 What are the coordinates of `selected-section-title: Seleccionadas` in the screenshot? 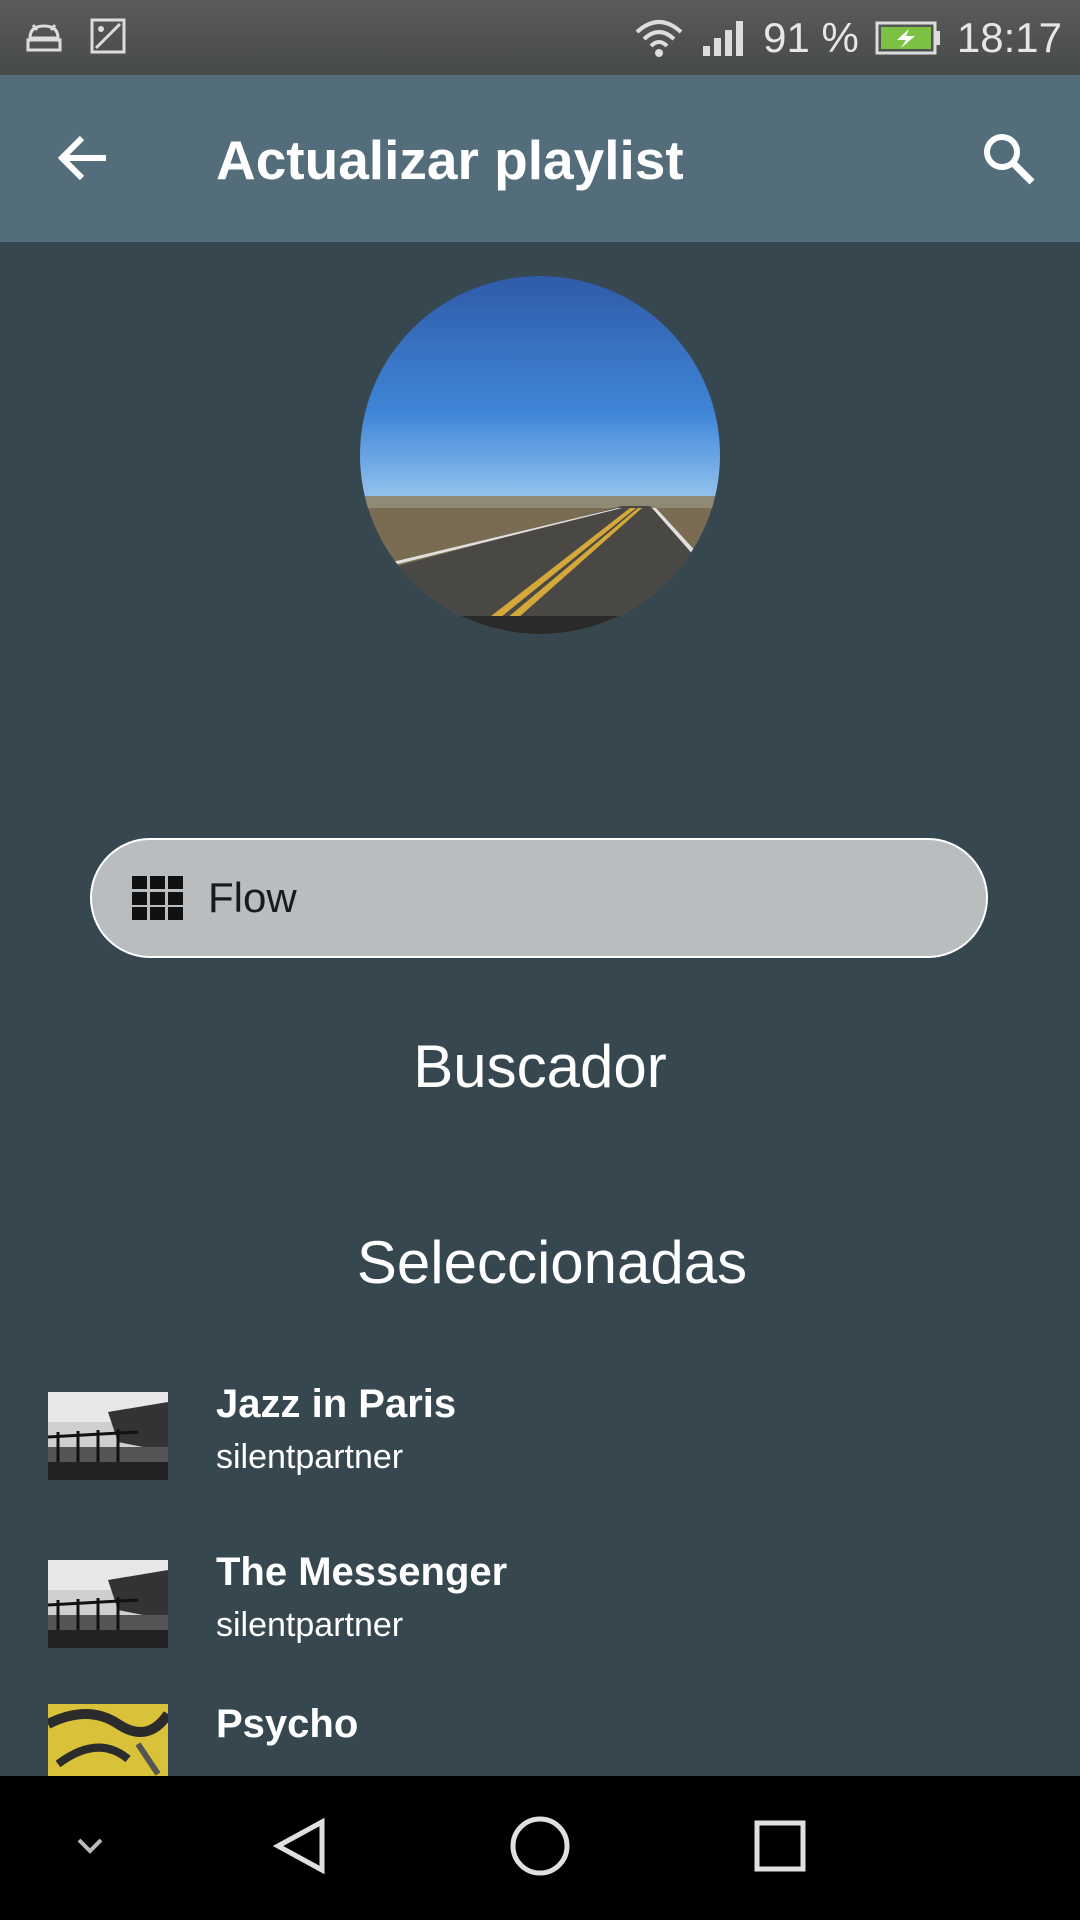 It's located at (552, 1262).